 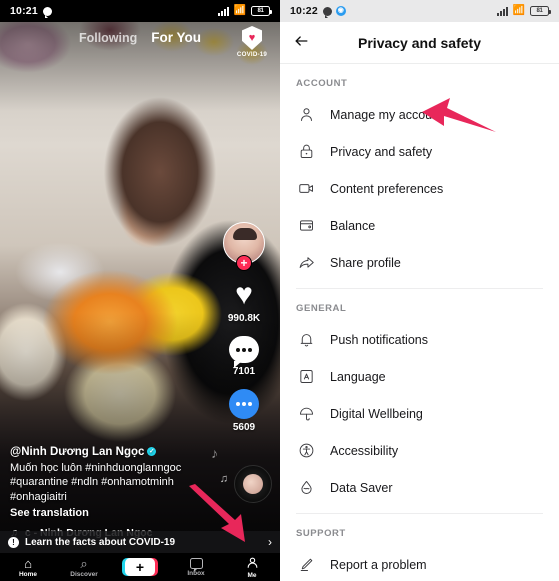 What do you see at coordinates (306, 226) in the screenshot?
I see `wallet-icon` at bounding box center [306, 226].